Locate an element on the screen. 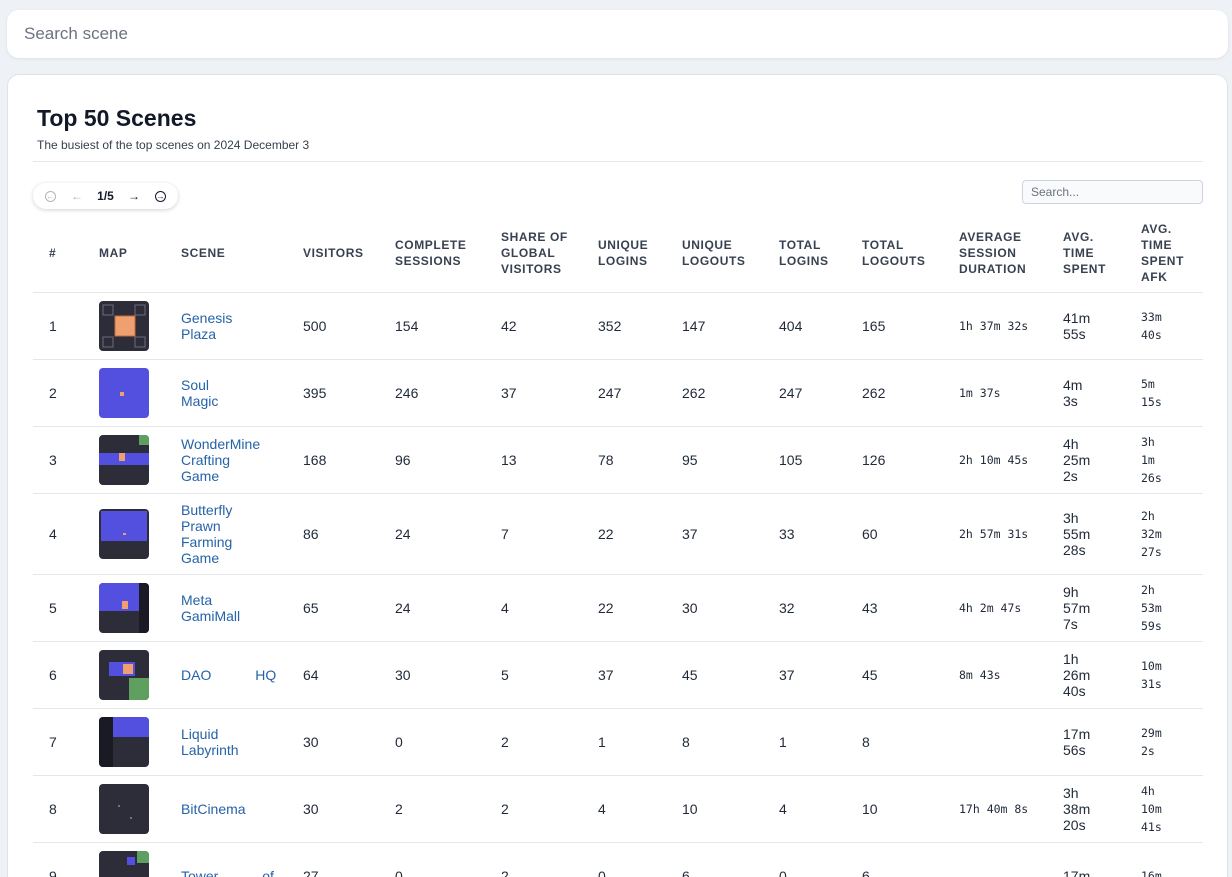  row-total-logins: 247 is located at coordinates (804, 393).